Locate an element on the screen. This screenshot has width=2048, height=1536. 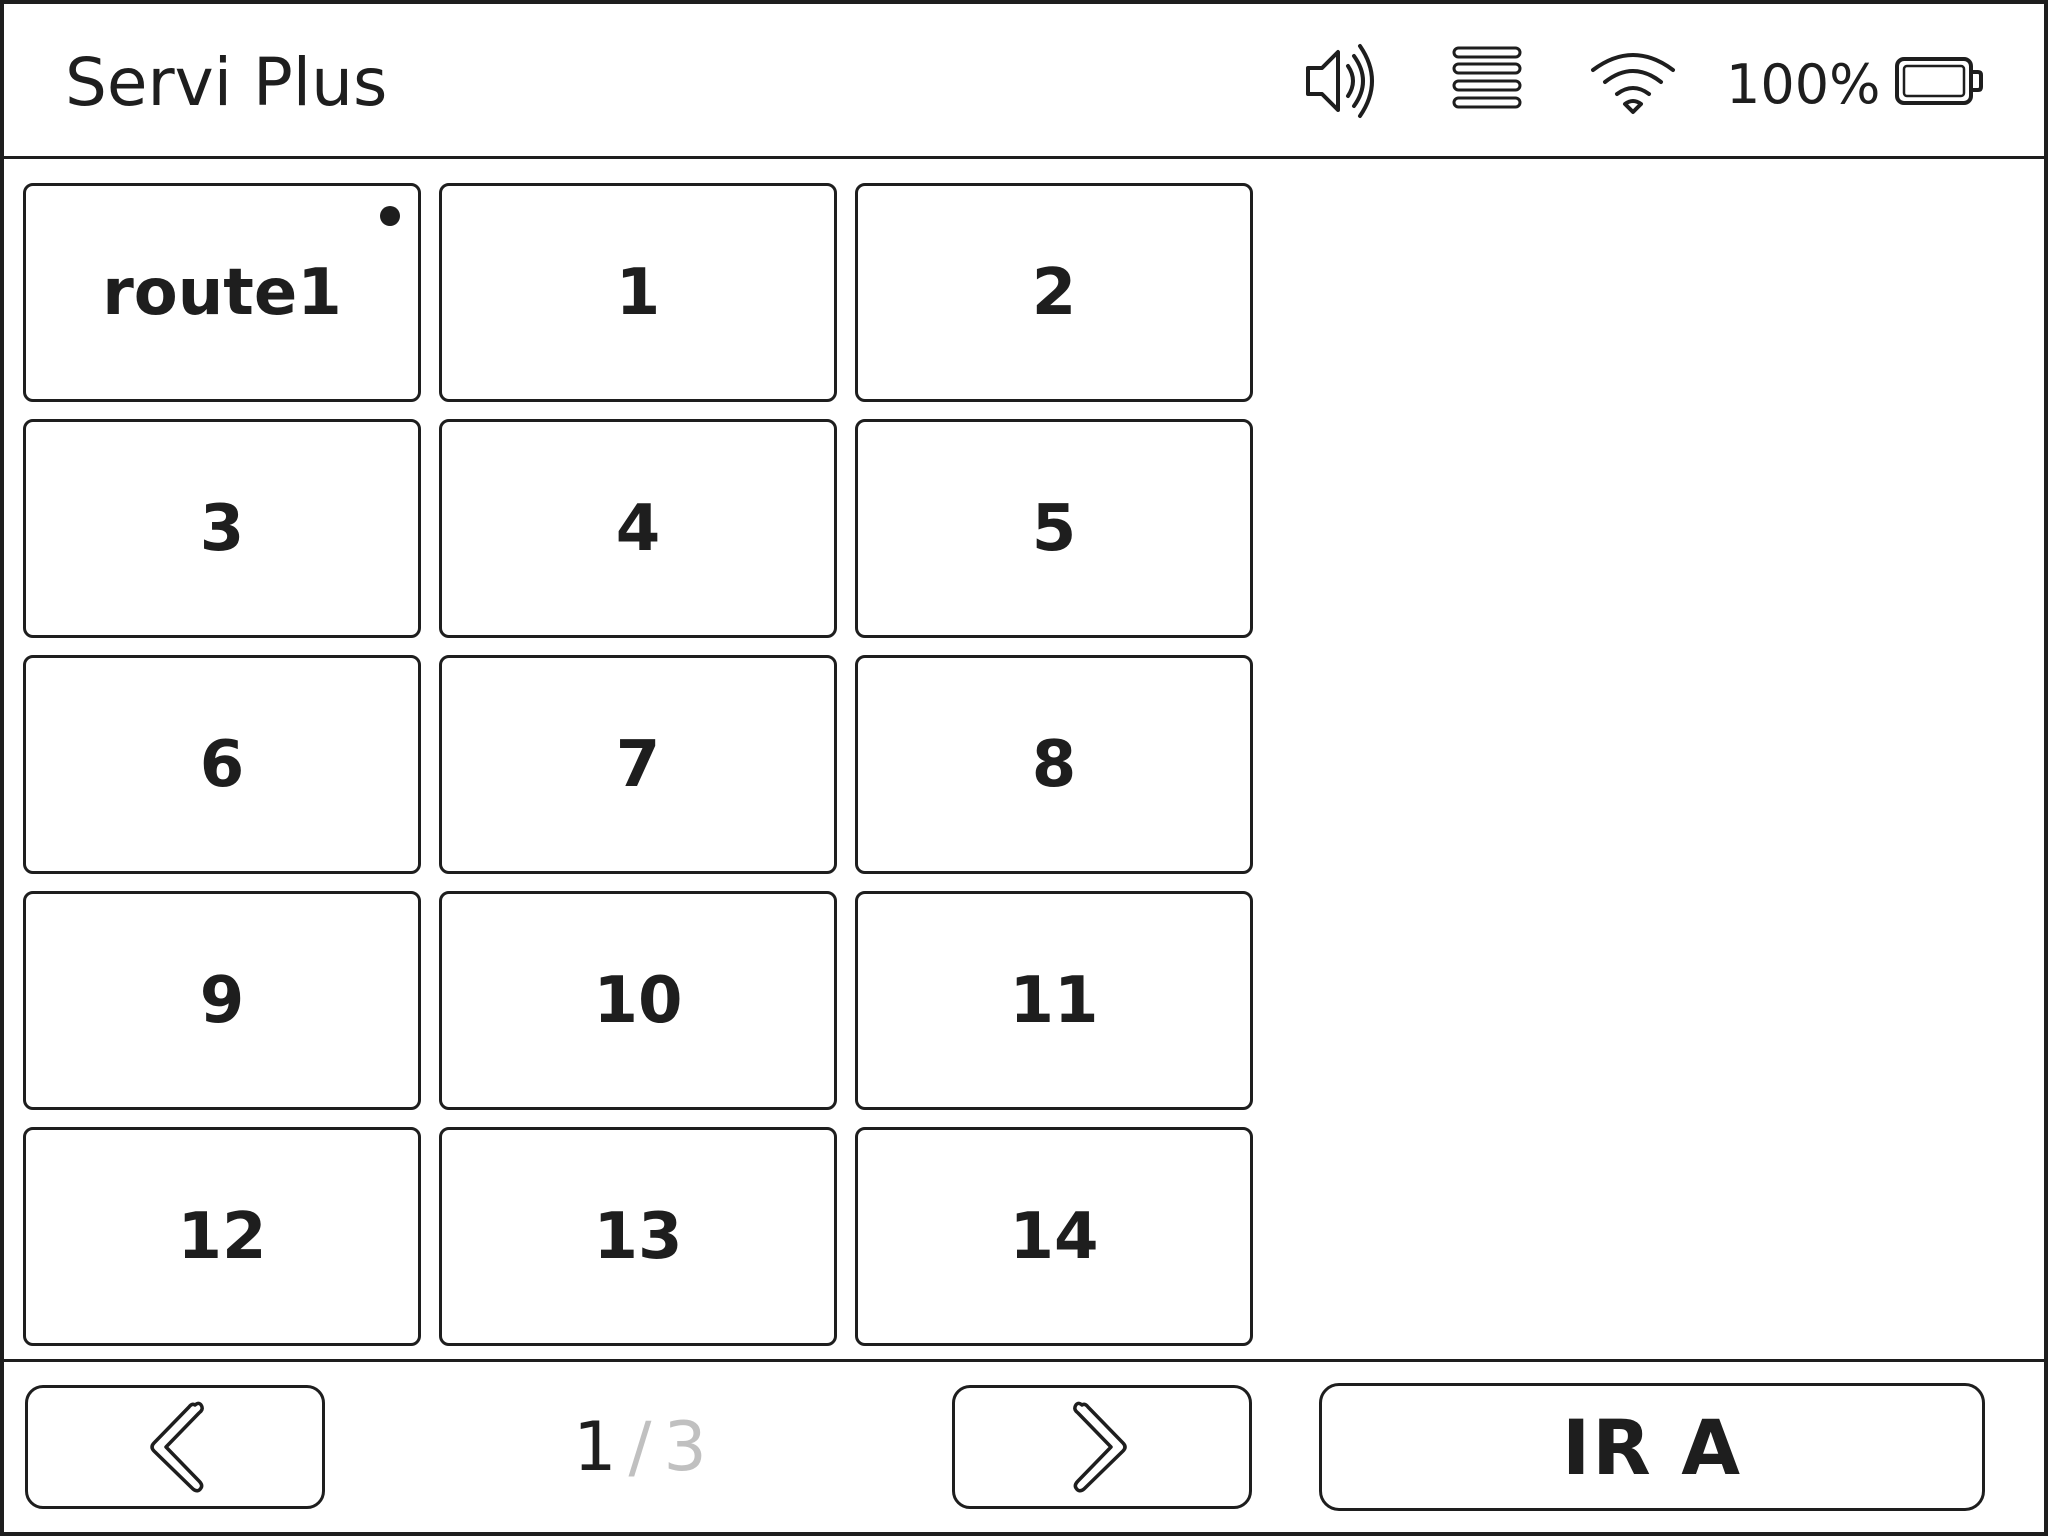
tile-label: 12 is located at coordinates (222, 1236).